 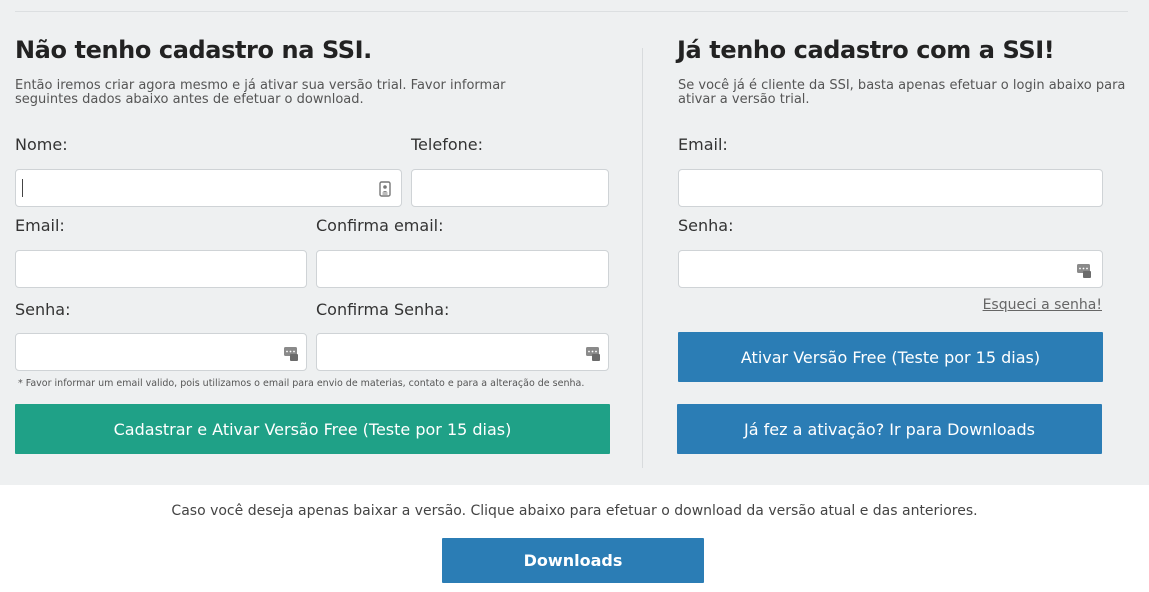 I want to click on login-email-label: Email:, so click(x=703, y=144).